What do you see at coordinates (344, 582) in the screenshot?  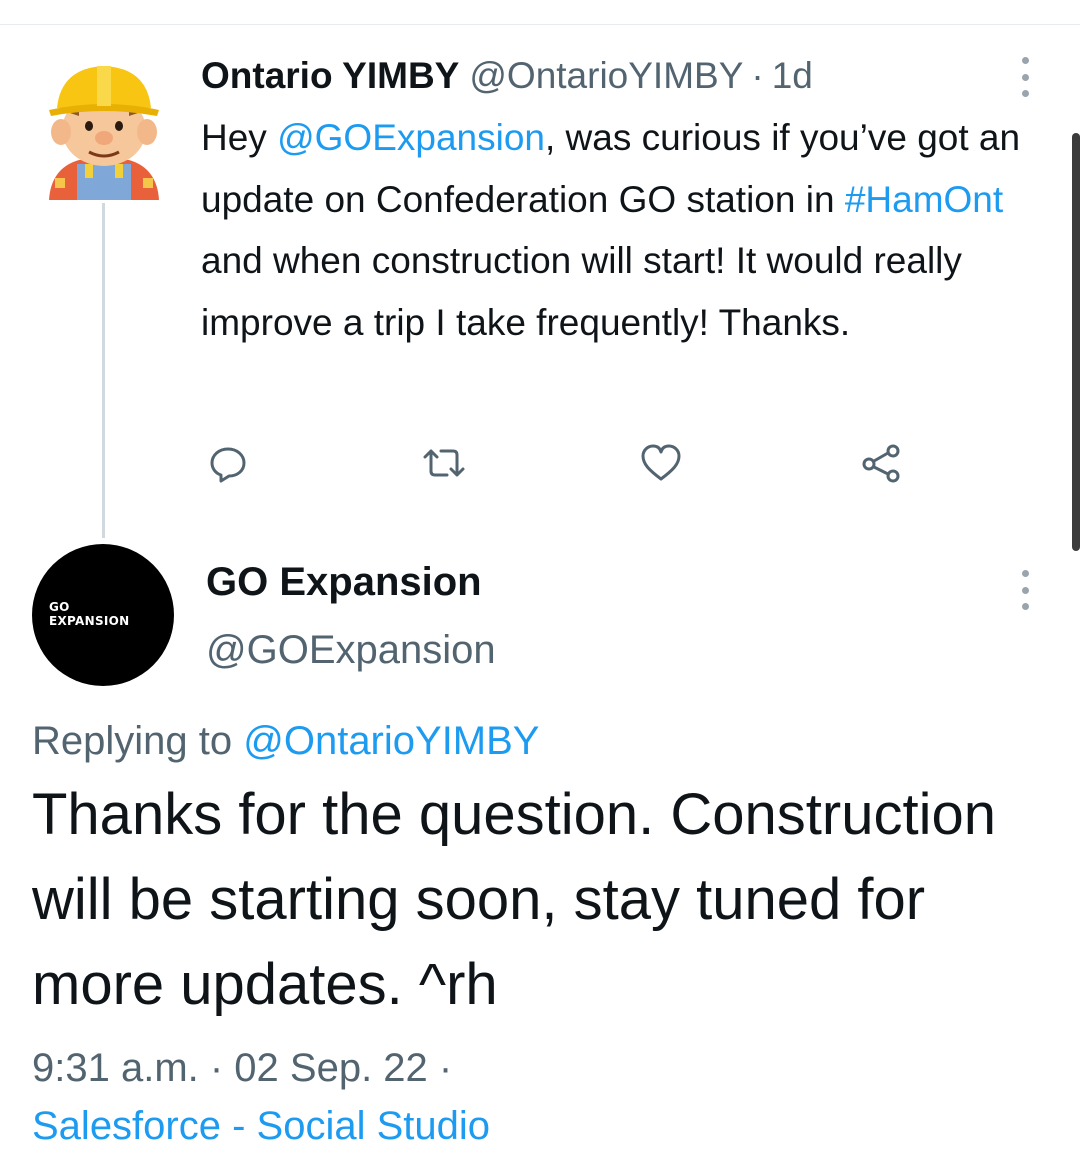 I see `reply-author-name: GO Expansion` at bounding box center [344, 582].